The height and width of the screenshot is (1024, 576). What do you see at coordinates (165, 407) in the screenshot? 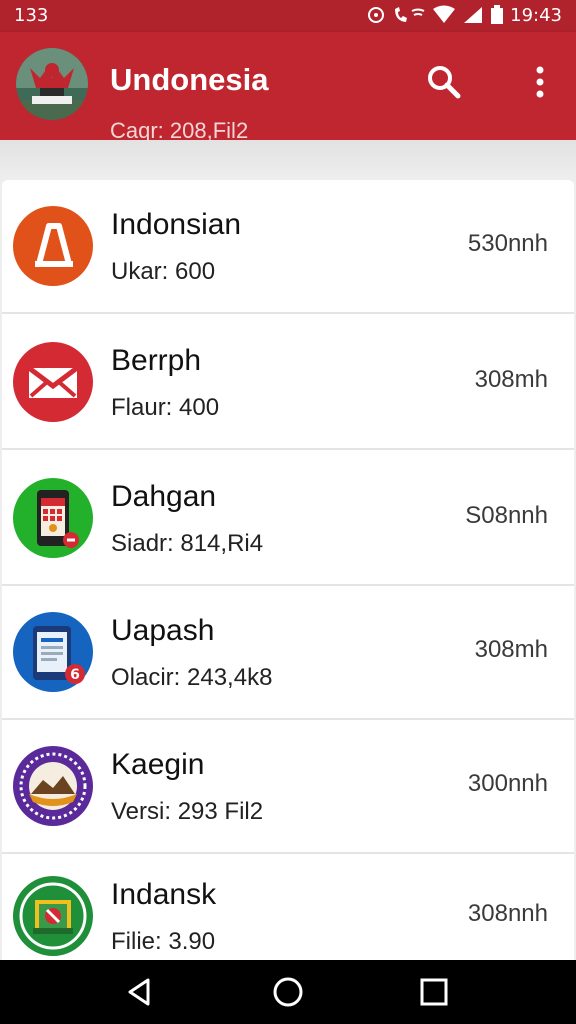
I see `item-meta: Flaur: 400` at bounding box center [165, 407].